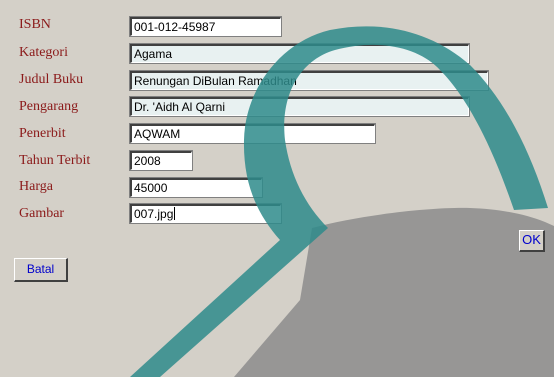 Image resolution: width=554 pixels, height=377 pixels. What do you see at coordinates (309, 80) in the screenshot?
I see `judul-buku-field: Renungan DiBulan Ramadhan` at bounding box center [309, 80].